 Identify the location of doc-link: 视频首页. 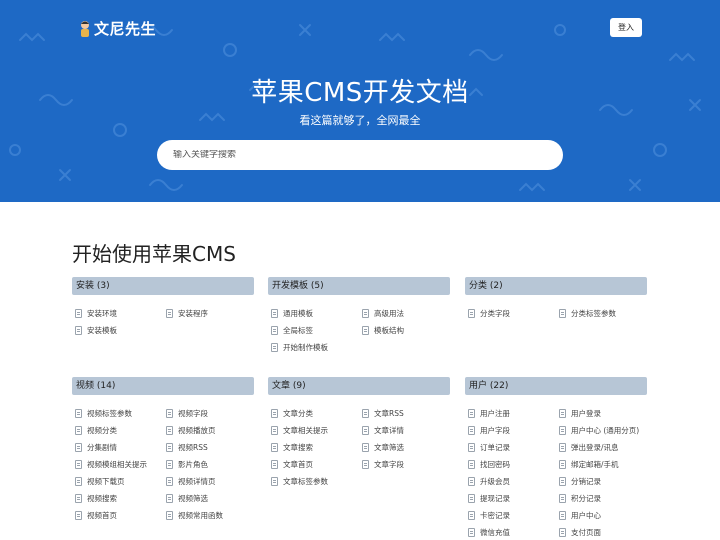
(120, 515).